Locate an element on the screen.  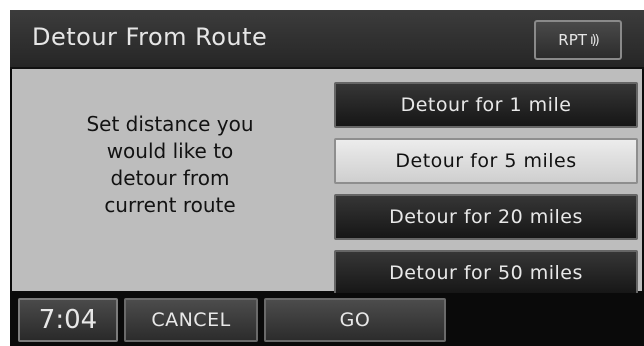
detour-1-mile-button: Detour for 1 mile is located at coordinates (486, 105).